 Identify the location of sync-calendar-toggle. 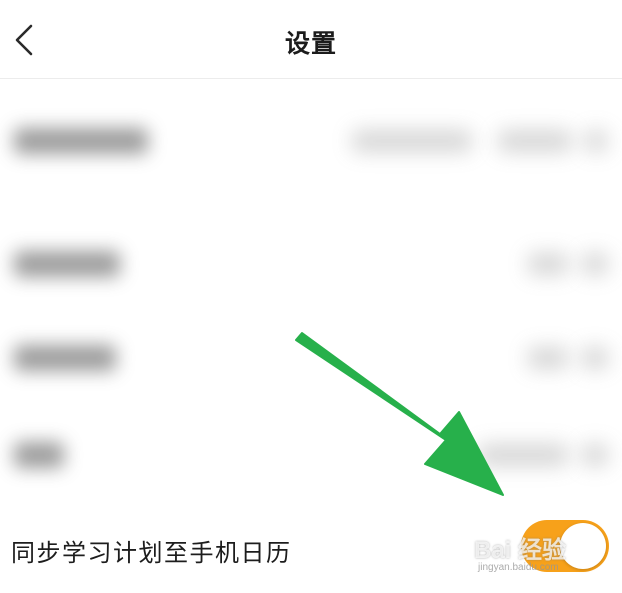
(565, 546).